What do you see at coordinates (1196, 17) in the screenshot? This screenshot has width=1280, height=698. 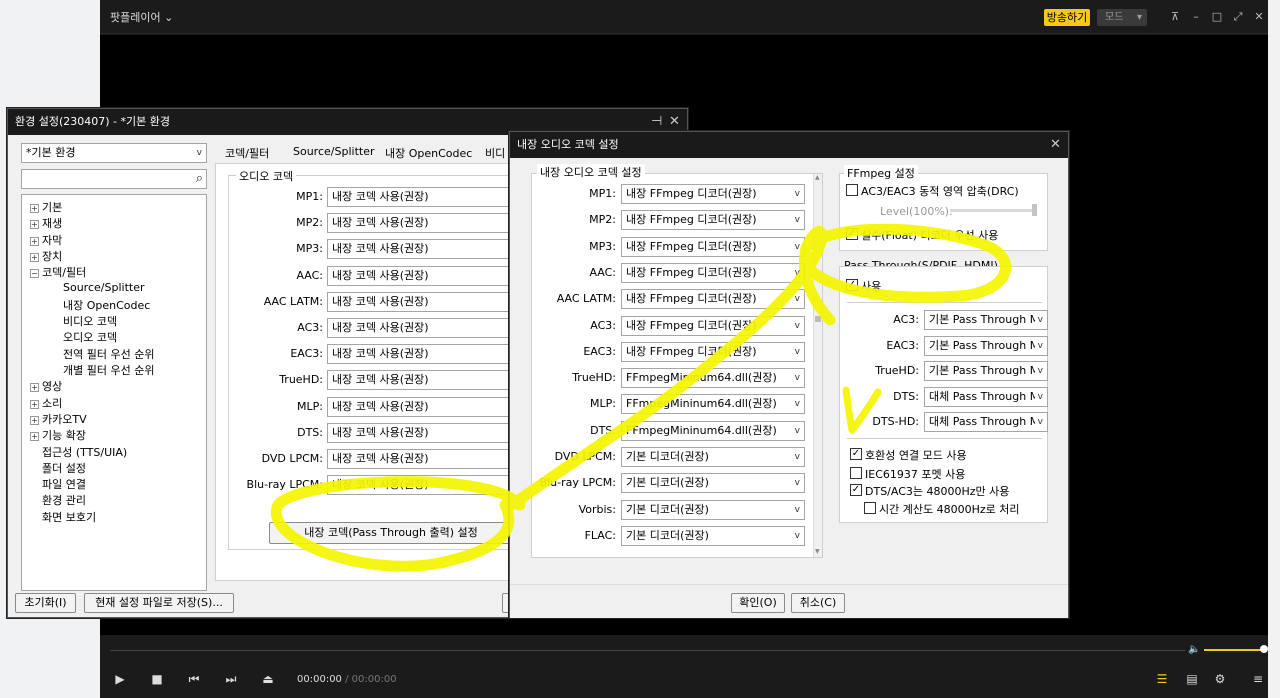 I see `minimize-icon: –` at bounding box center [1196, 17].